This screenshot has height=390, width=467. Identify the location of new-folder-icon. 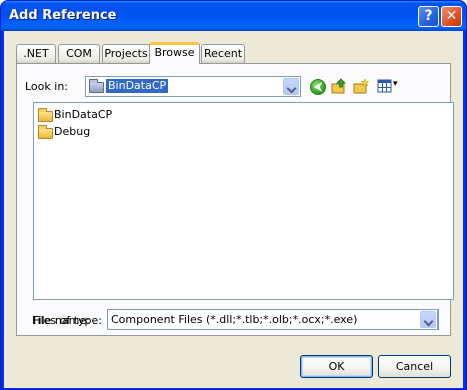
(361, 86).